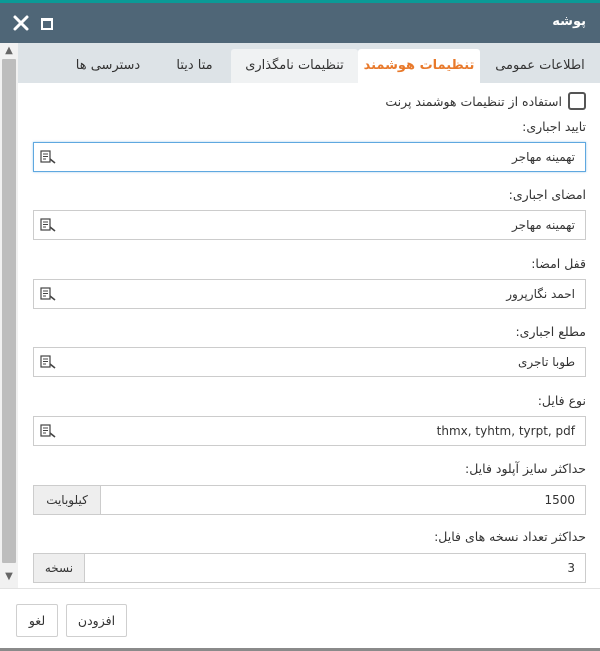  I want to click on add-button: افزودن, so click(96, 620).